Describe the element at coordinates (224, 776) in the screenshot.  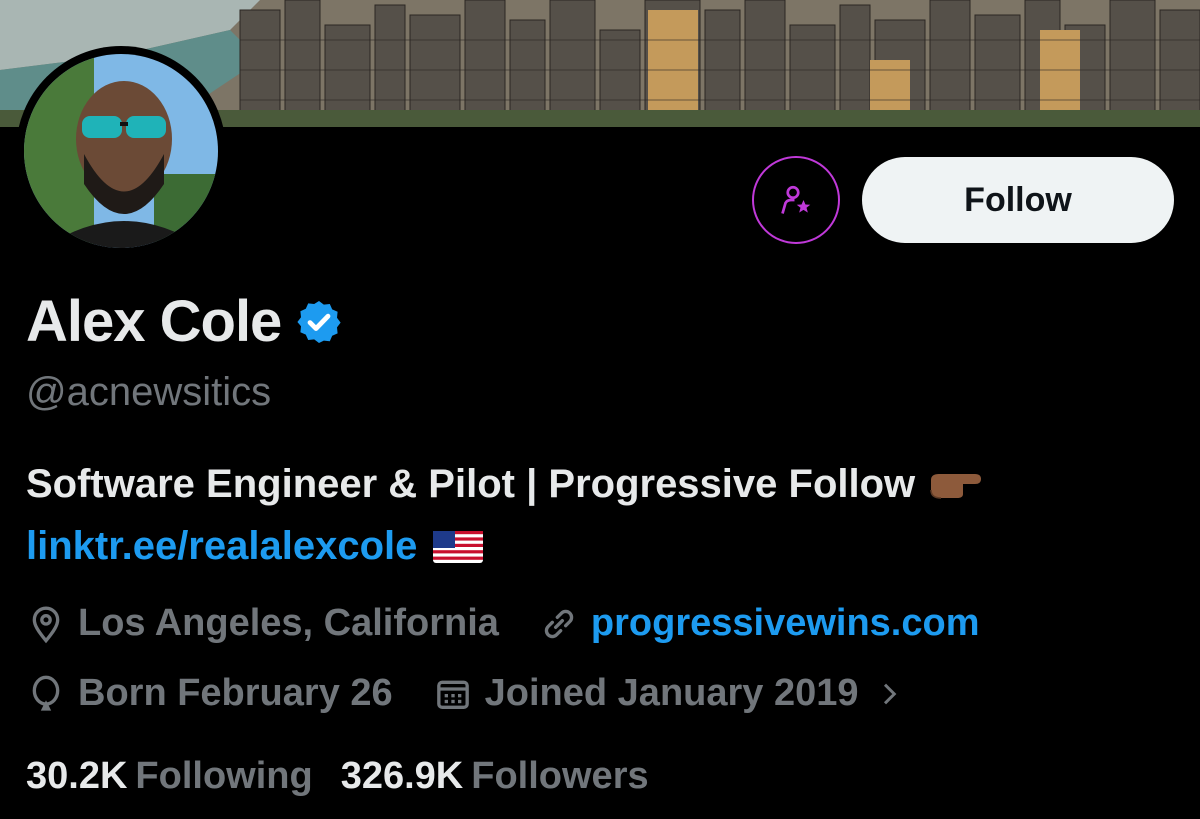
I see `following-label: Following` at that location.